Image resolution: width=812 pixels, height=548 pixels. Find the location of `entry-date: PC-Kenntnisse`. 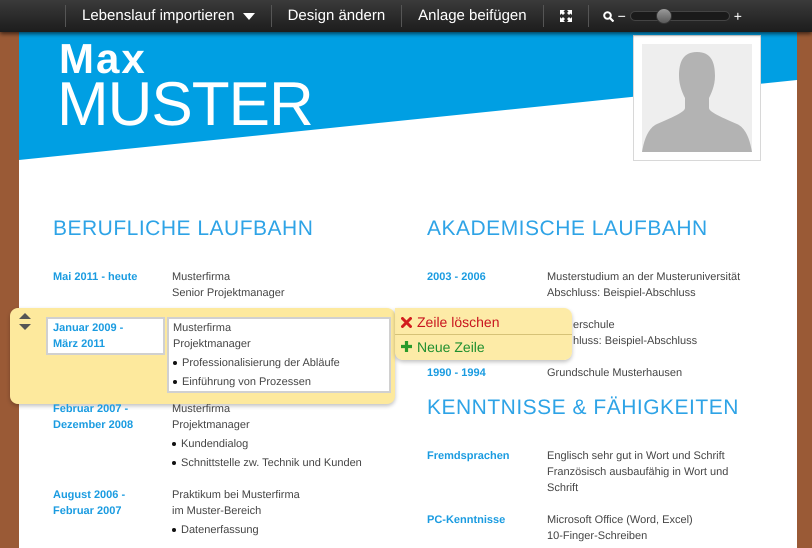

entry-date: PC-Kenntnisse is located at coordinates (466, 520).